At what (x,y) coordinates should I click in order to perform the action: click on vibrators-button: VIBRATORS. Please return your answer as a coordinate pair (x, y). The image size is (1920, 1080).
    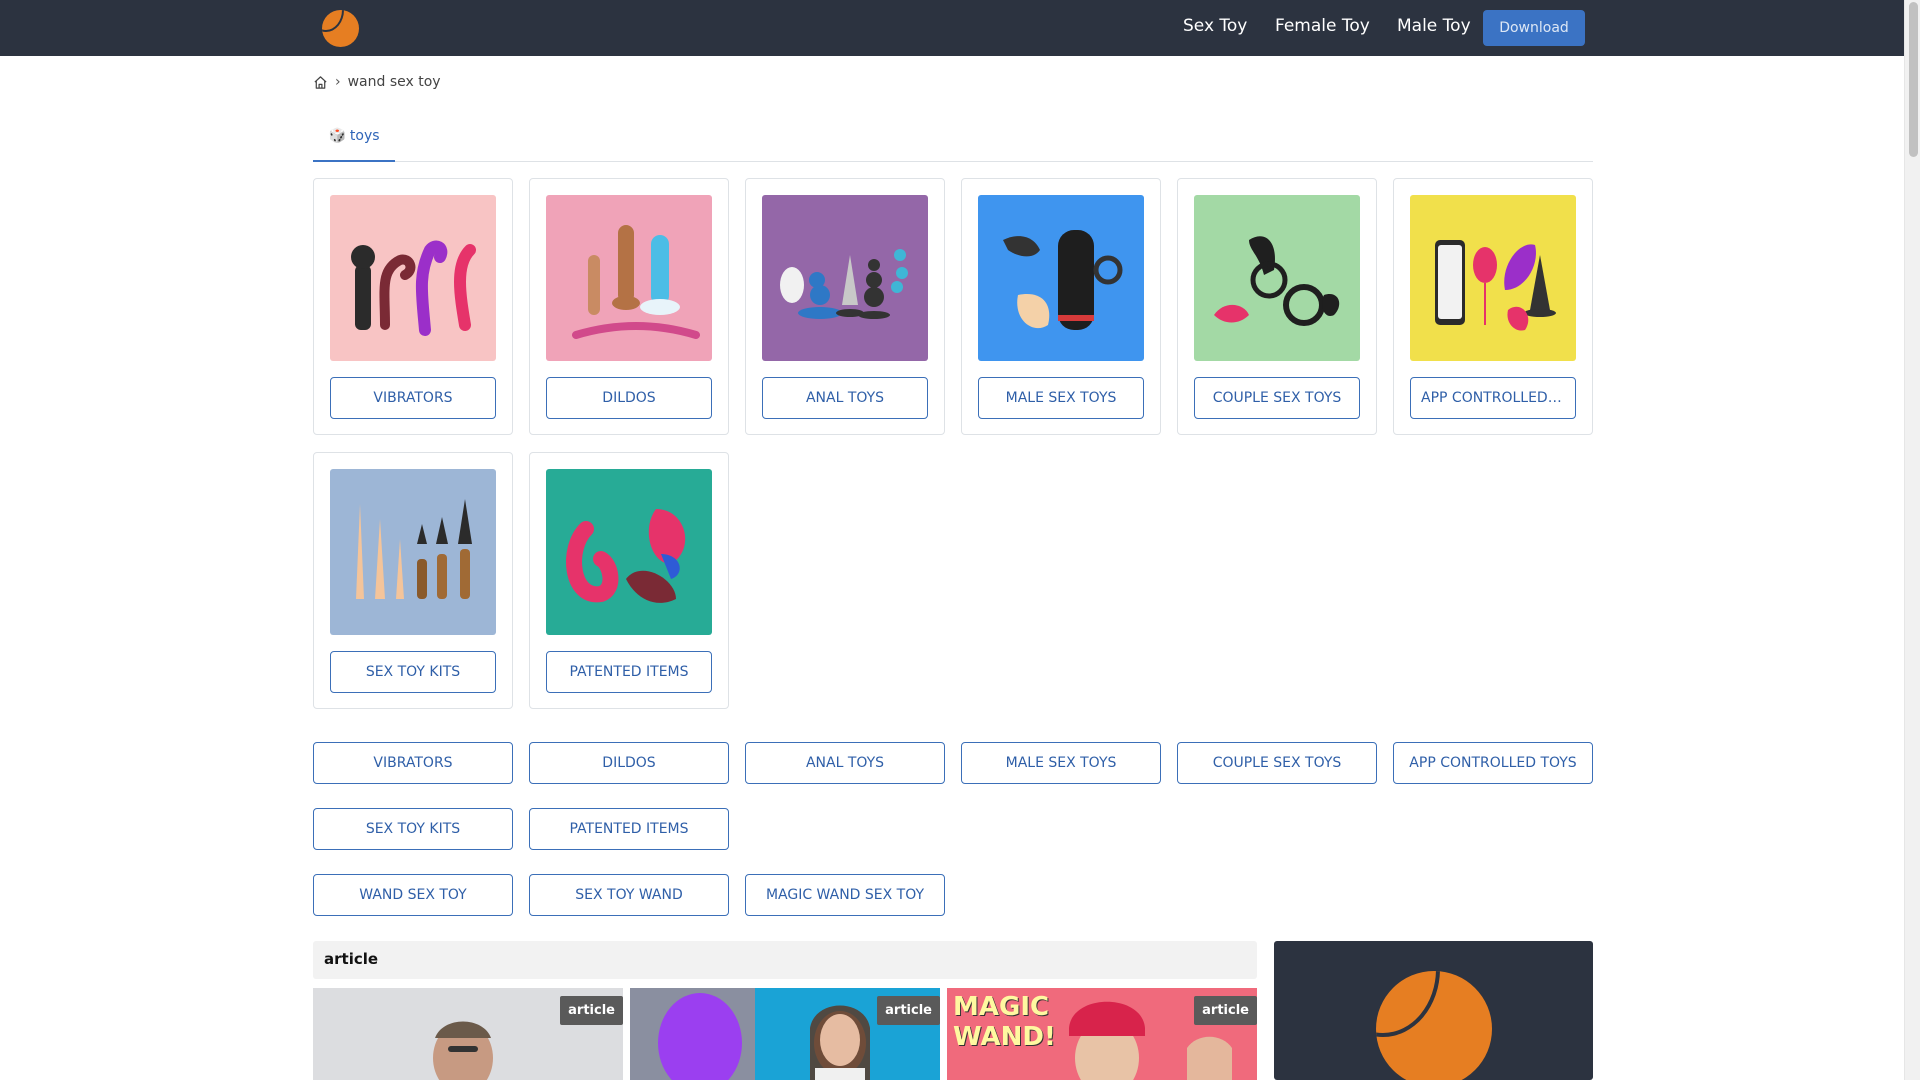
    Looking at the image, I should click on (413, 398).